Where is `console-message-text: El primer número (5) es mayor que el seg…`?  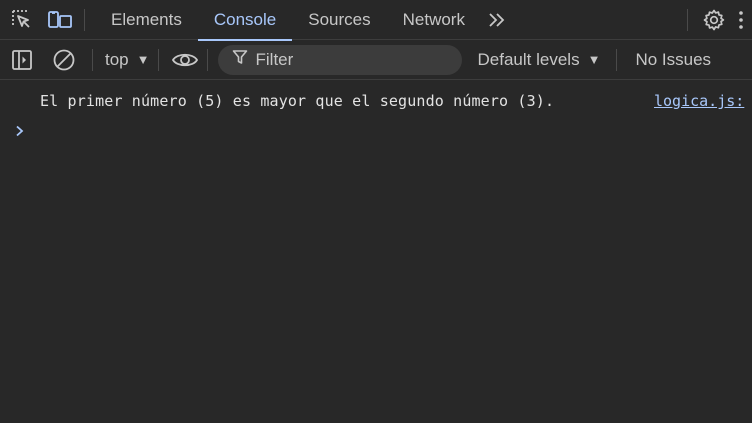
console-message-text: El primer número (5) es mayor que el seg… is located at coordinates (297, 101).